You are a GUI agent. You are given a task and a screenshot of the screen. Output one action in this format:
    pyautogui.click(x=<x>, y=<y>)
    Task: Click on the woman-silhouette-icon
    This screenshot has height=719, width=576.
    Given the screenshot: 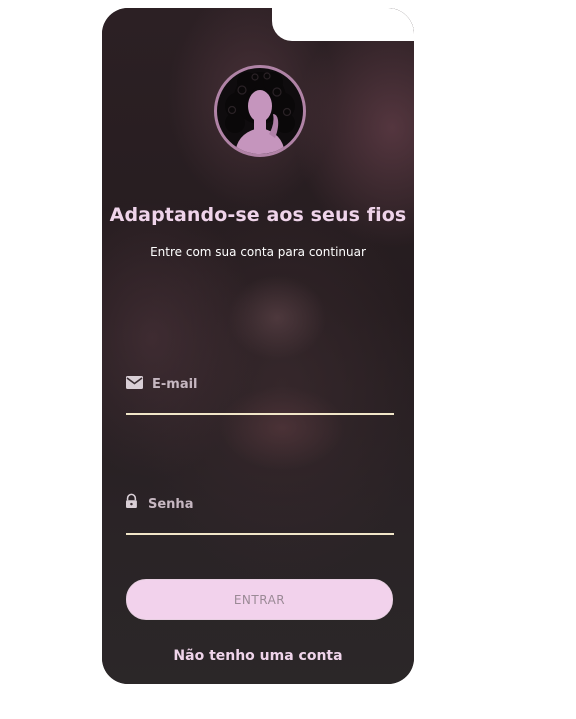 What is the action you would take?
    pyautogui.click(x=260, y=113)
    